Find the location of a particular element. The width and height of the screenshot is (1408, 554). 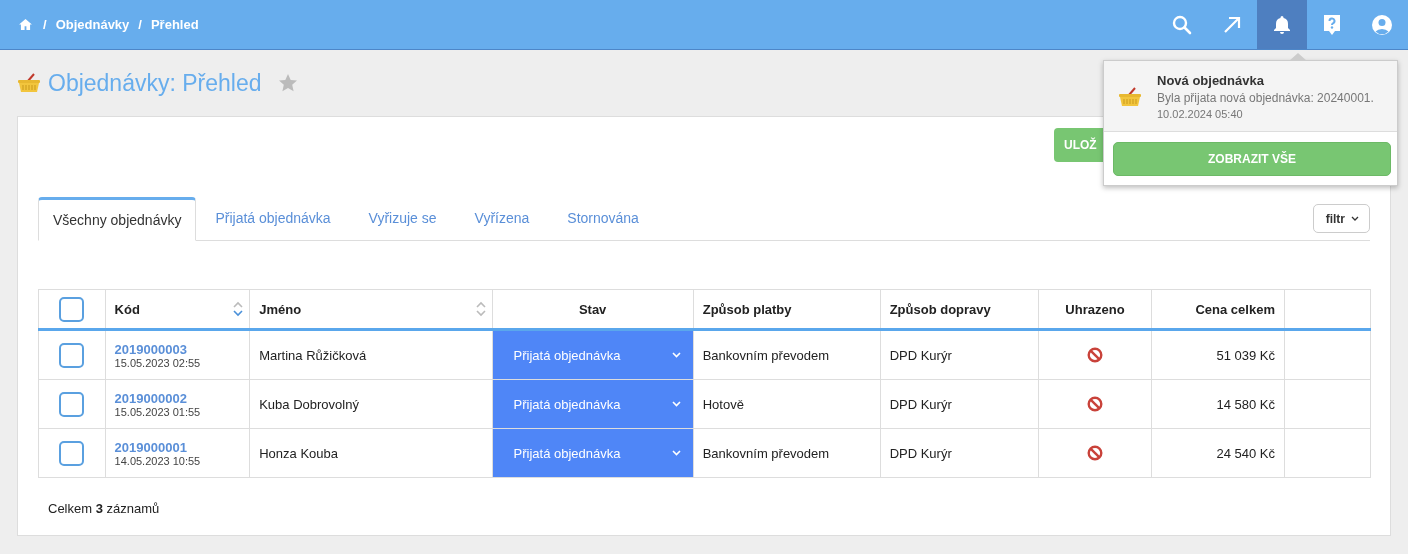

tab: Stornována is located at coordinates (603, 218).